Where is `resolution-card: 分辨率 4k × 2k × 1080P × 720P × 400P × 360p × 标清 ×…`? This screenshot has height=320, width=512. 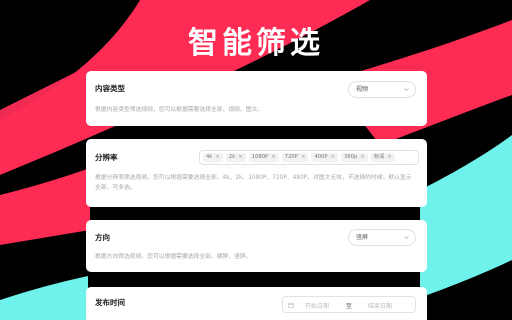
resolution-card: 分辨率 4k × 2k × 1080P × 720P × 400P × 360p × 标清 ×… is located at coordinates (256, 173).